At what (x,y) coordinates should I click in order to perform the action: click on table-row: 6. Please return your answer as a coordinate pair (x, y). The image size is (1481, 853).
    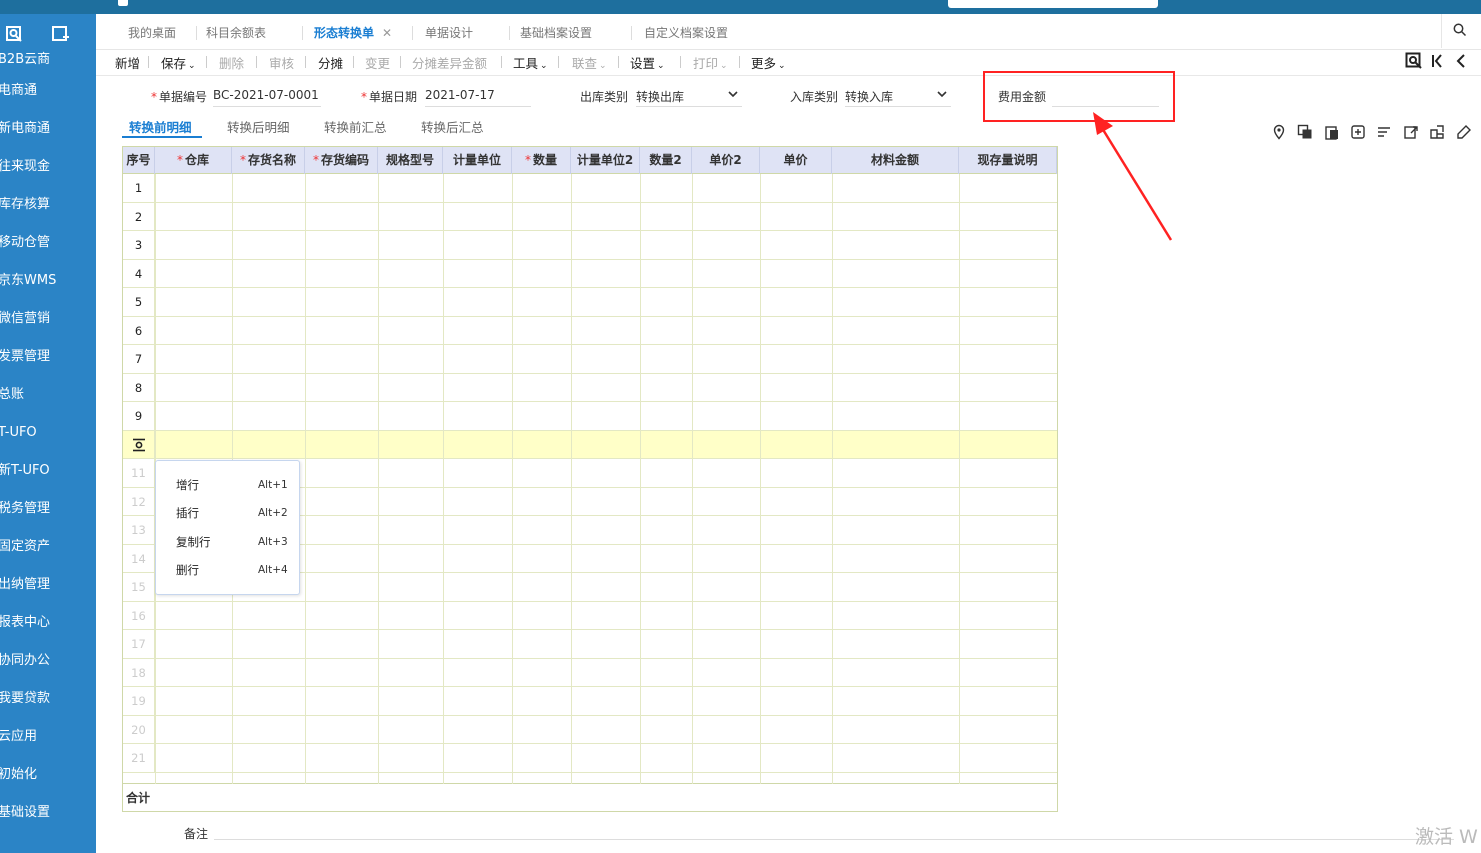
    Looking at the image, I should click on (590, 330).